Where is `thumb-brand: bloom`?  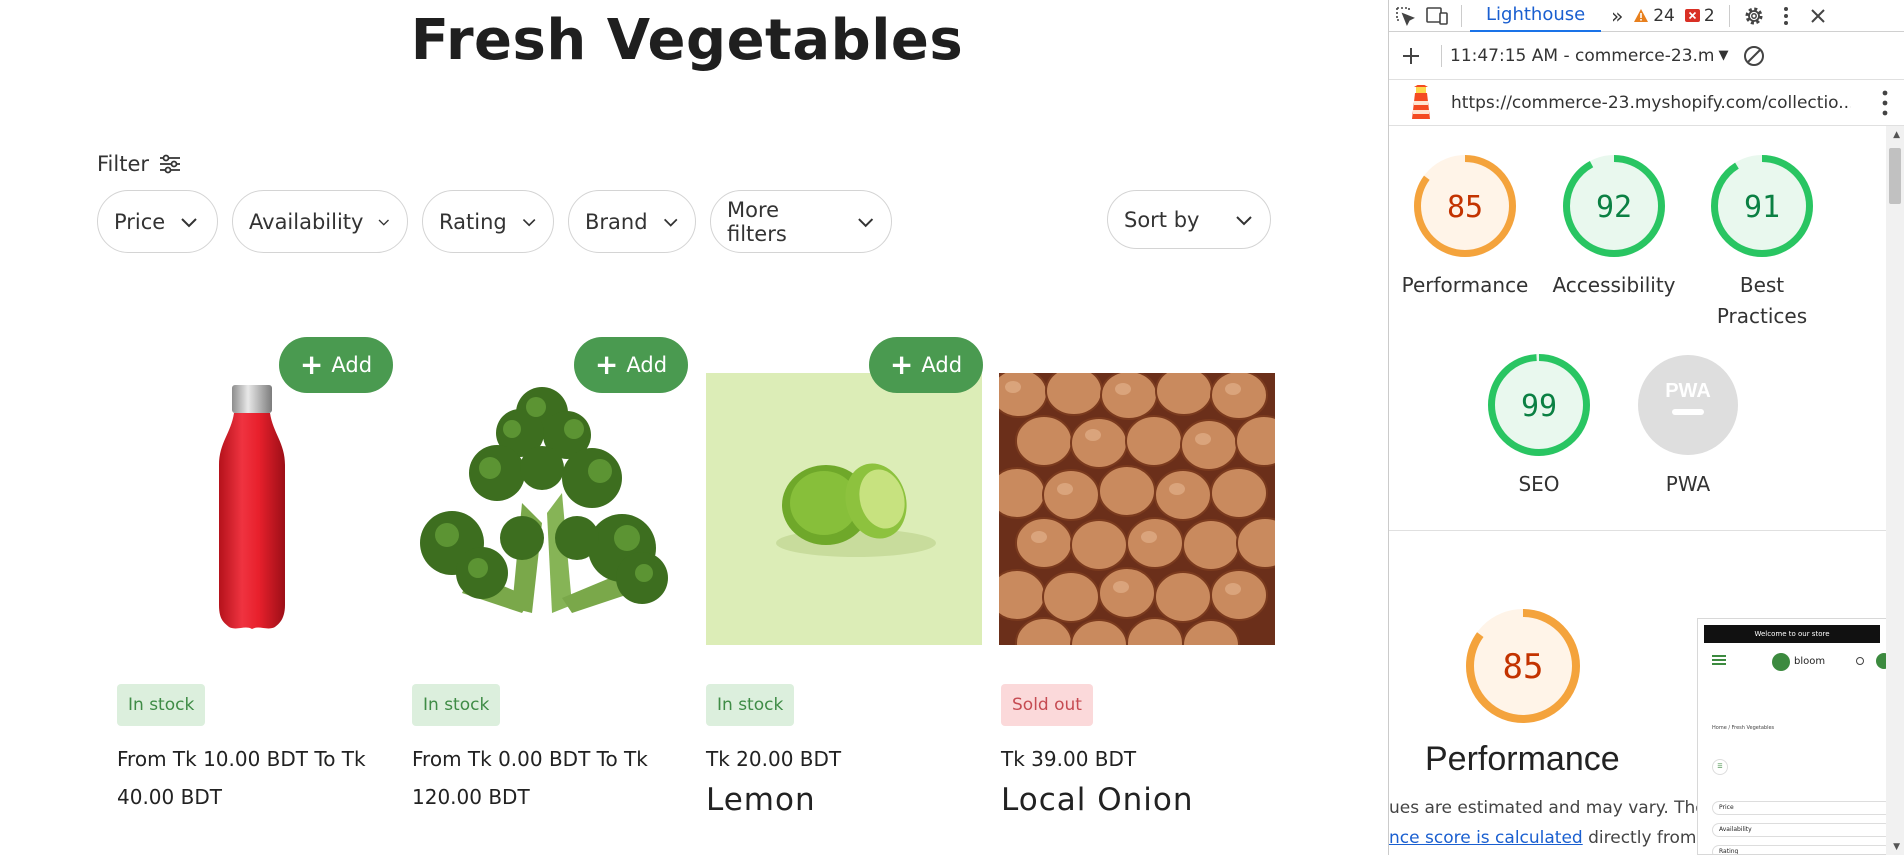
thumb-brand: bloom is located at coordinates (1810, 661).